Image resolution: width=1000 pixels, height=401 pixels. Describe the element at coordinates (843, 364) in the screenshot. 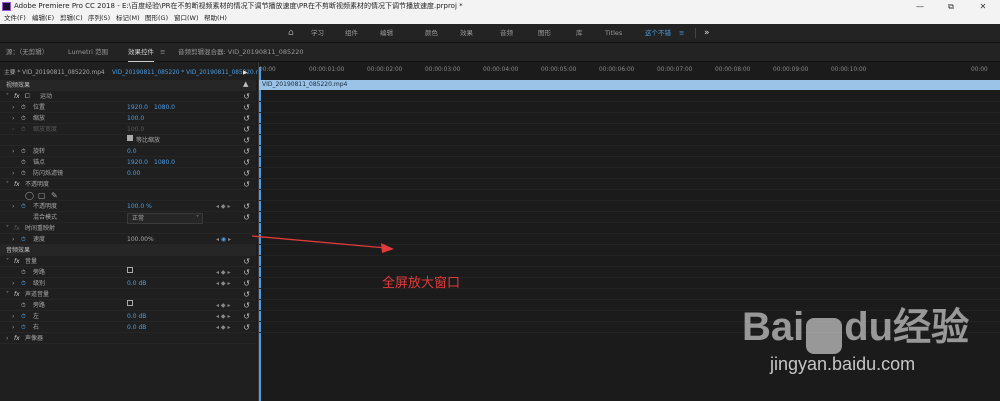

I see `watermark-url: jingyan.baidu.com` at that location.